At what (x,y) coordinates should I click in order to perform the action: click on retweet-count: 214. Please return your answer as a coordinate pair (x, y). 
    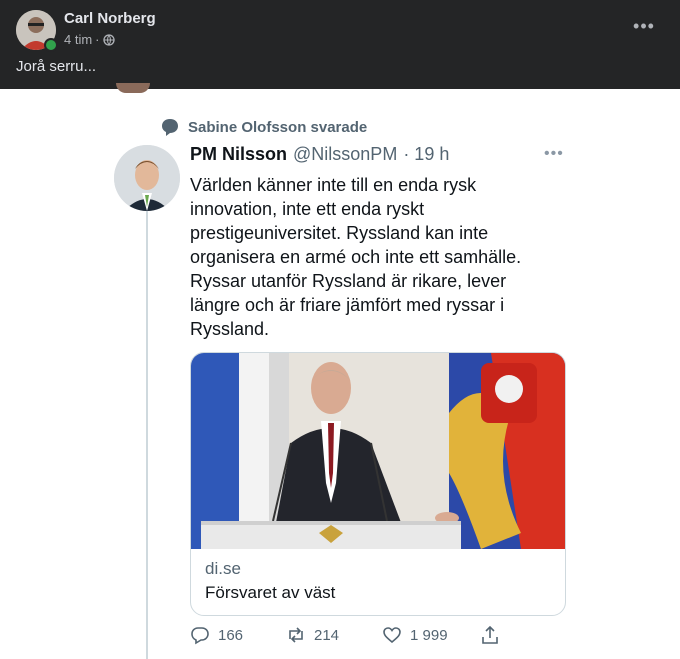
    Looking at the image, I should click on (327, 635).